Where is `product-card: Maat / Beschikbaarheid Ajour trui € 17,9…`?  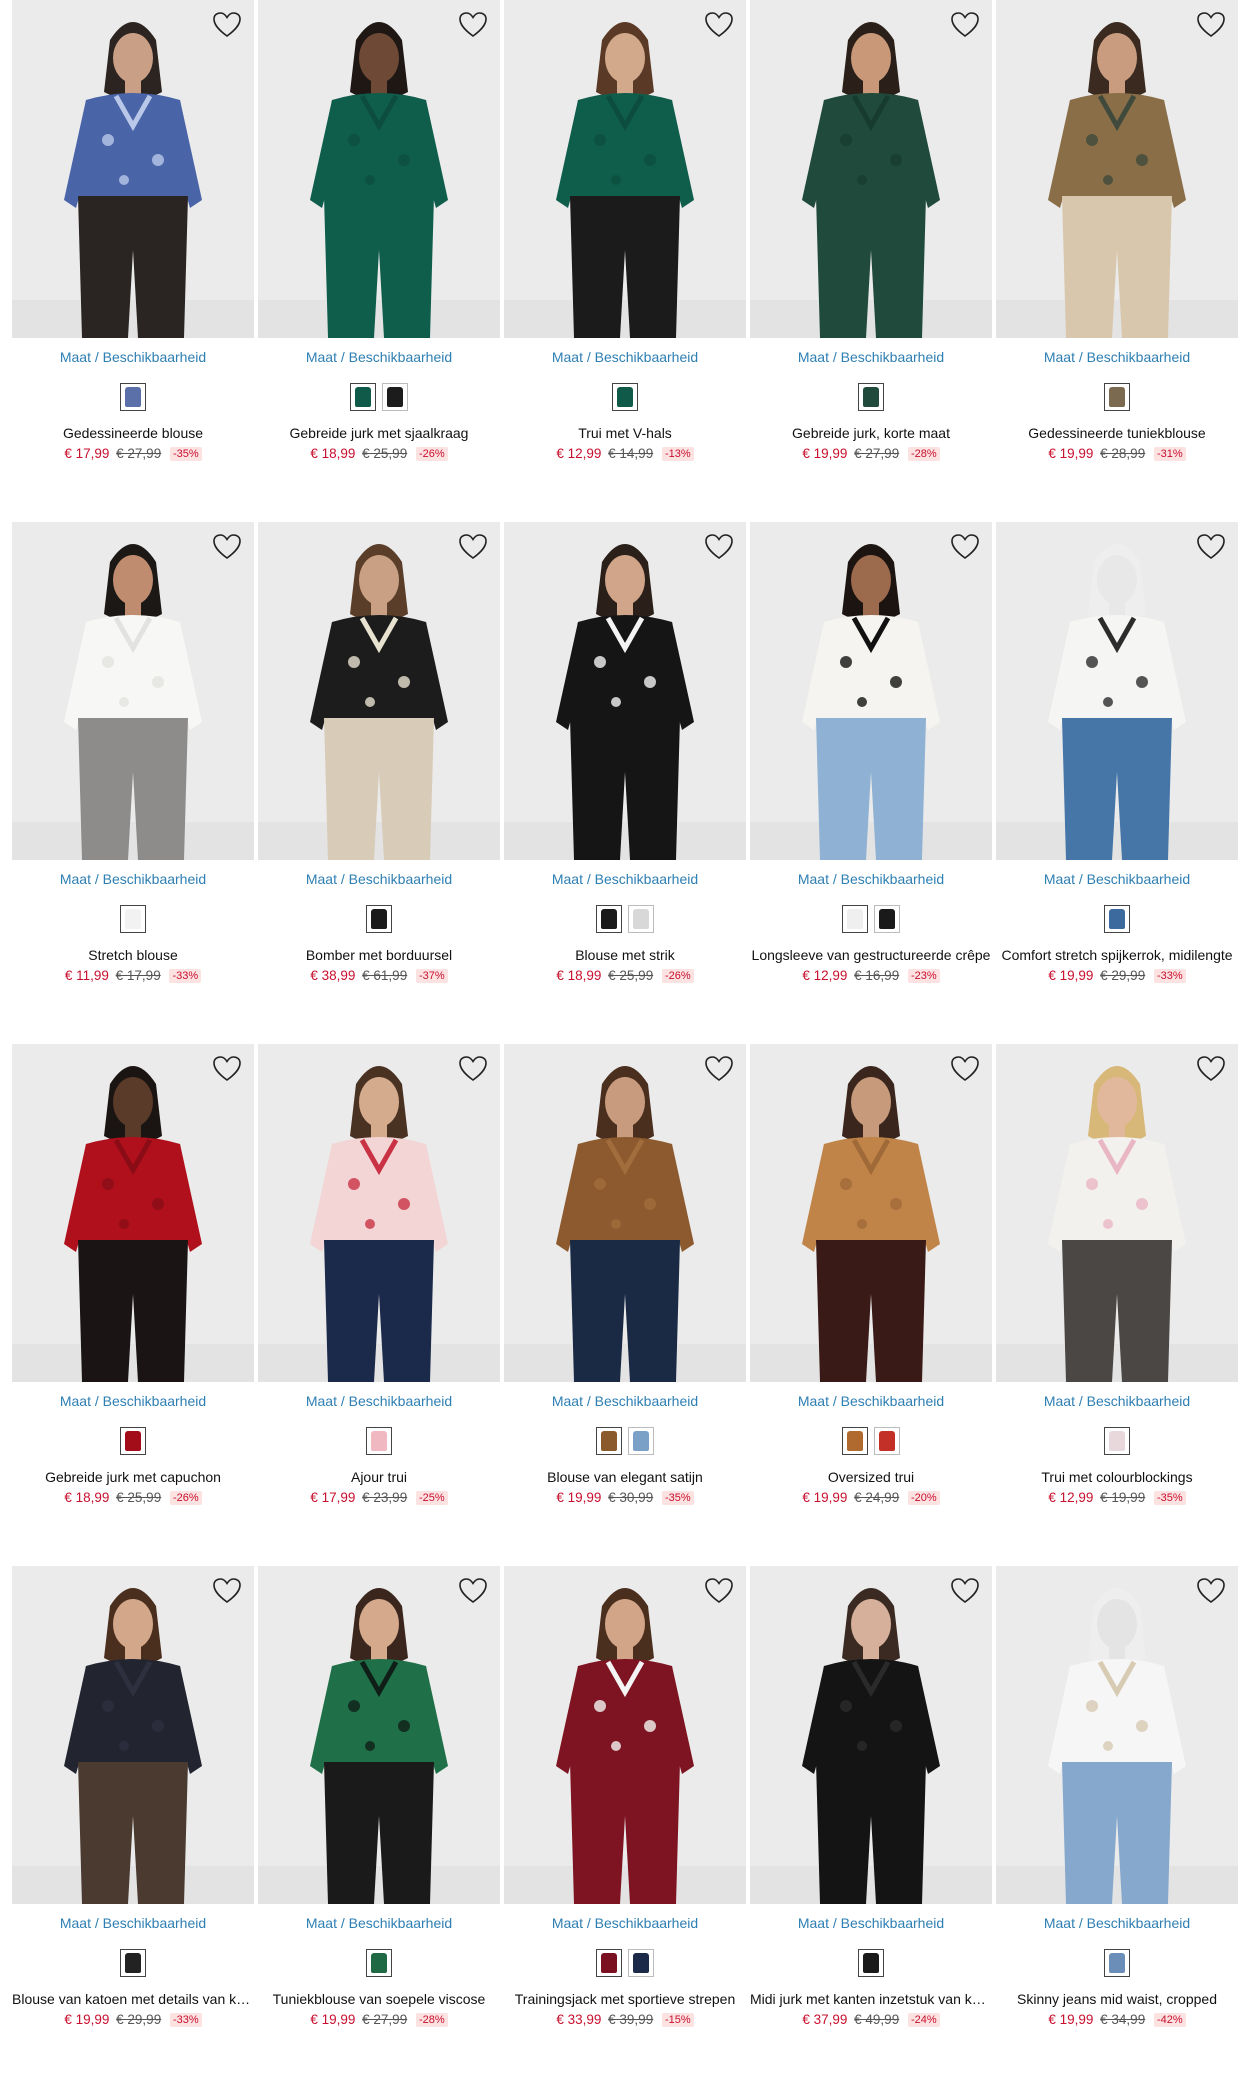
product-card: Maat / Beschikbaarheid Ajour trui € 17,9… is located at coordinates (379, 1305).